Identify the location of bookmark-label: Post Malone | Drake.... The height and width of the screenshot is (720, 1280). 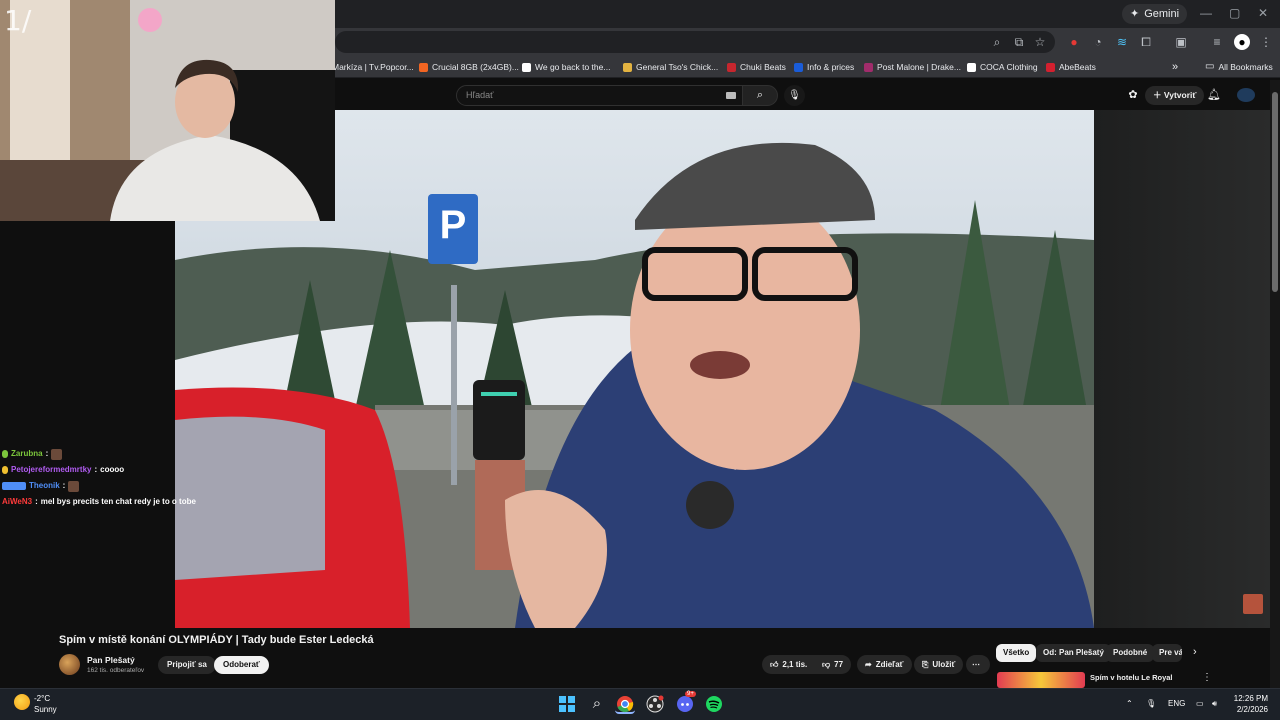
(919, 67).